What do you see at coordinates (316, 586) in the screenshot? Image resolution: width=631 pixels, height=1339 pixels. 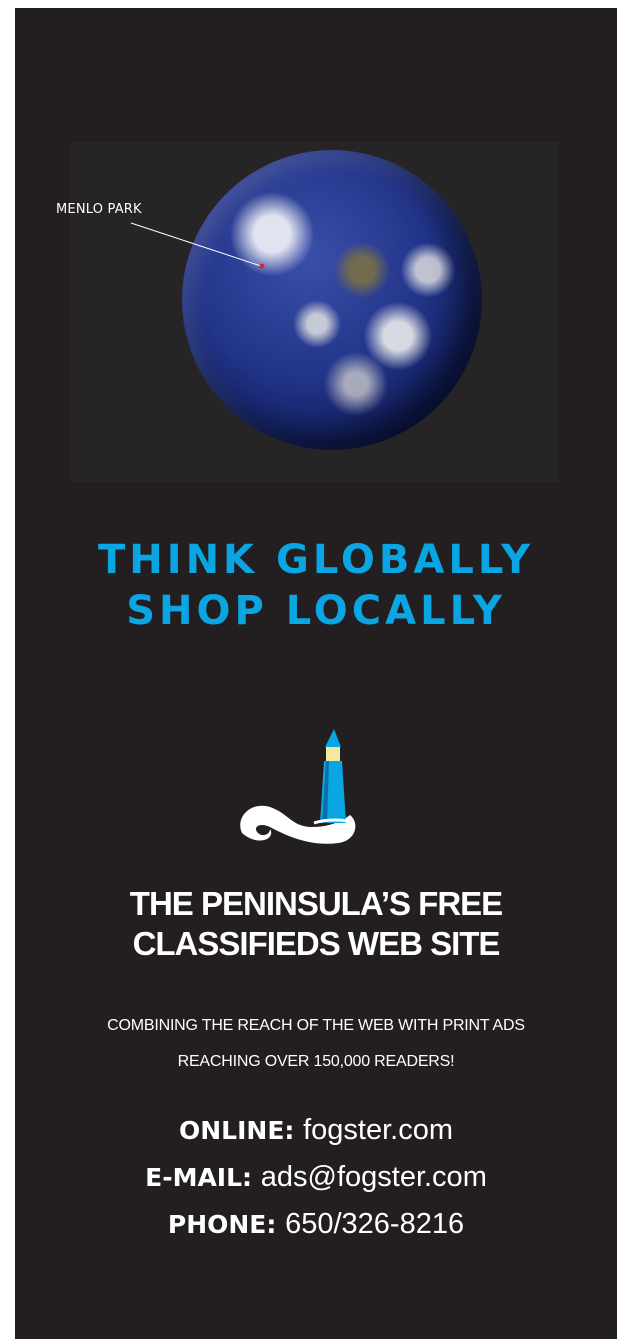 I see `headline: THINK GLOBALLY SHOP LOCALLY` at bounding box center [316, 586].